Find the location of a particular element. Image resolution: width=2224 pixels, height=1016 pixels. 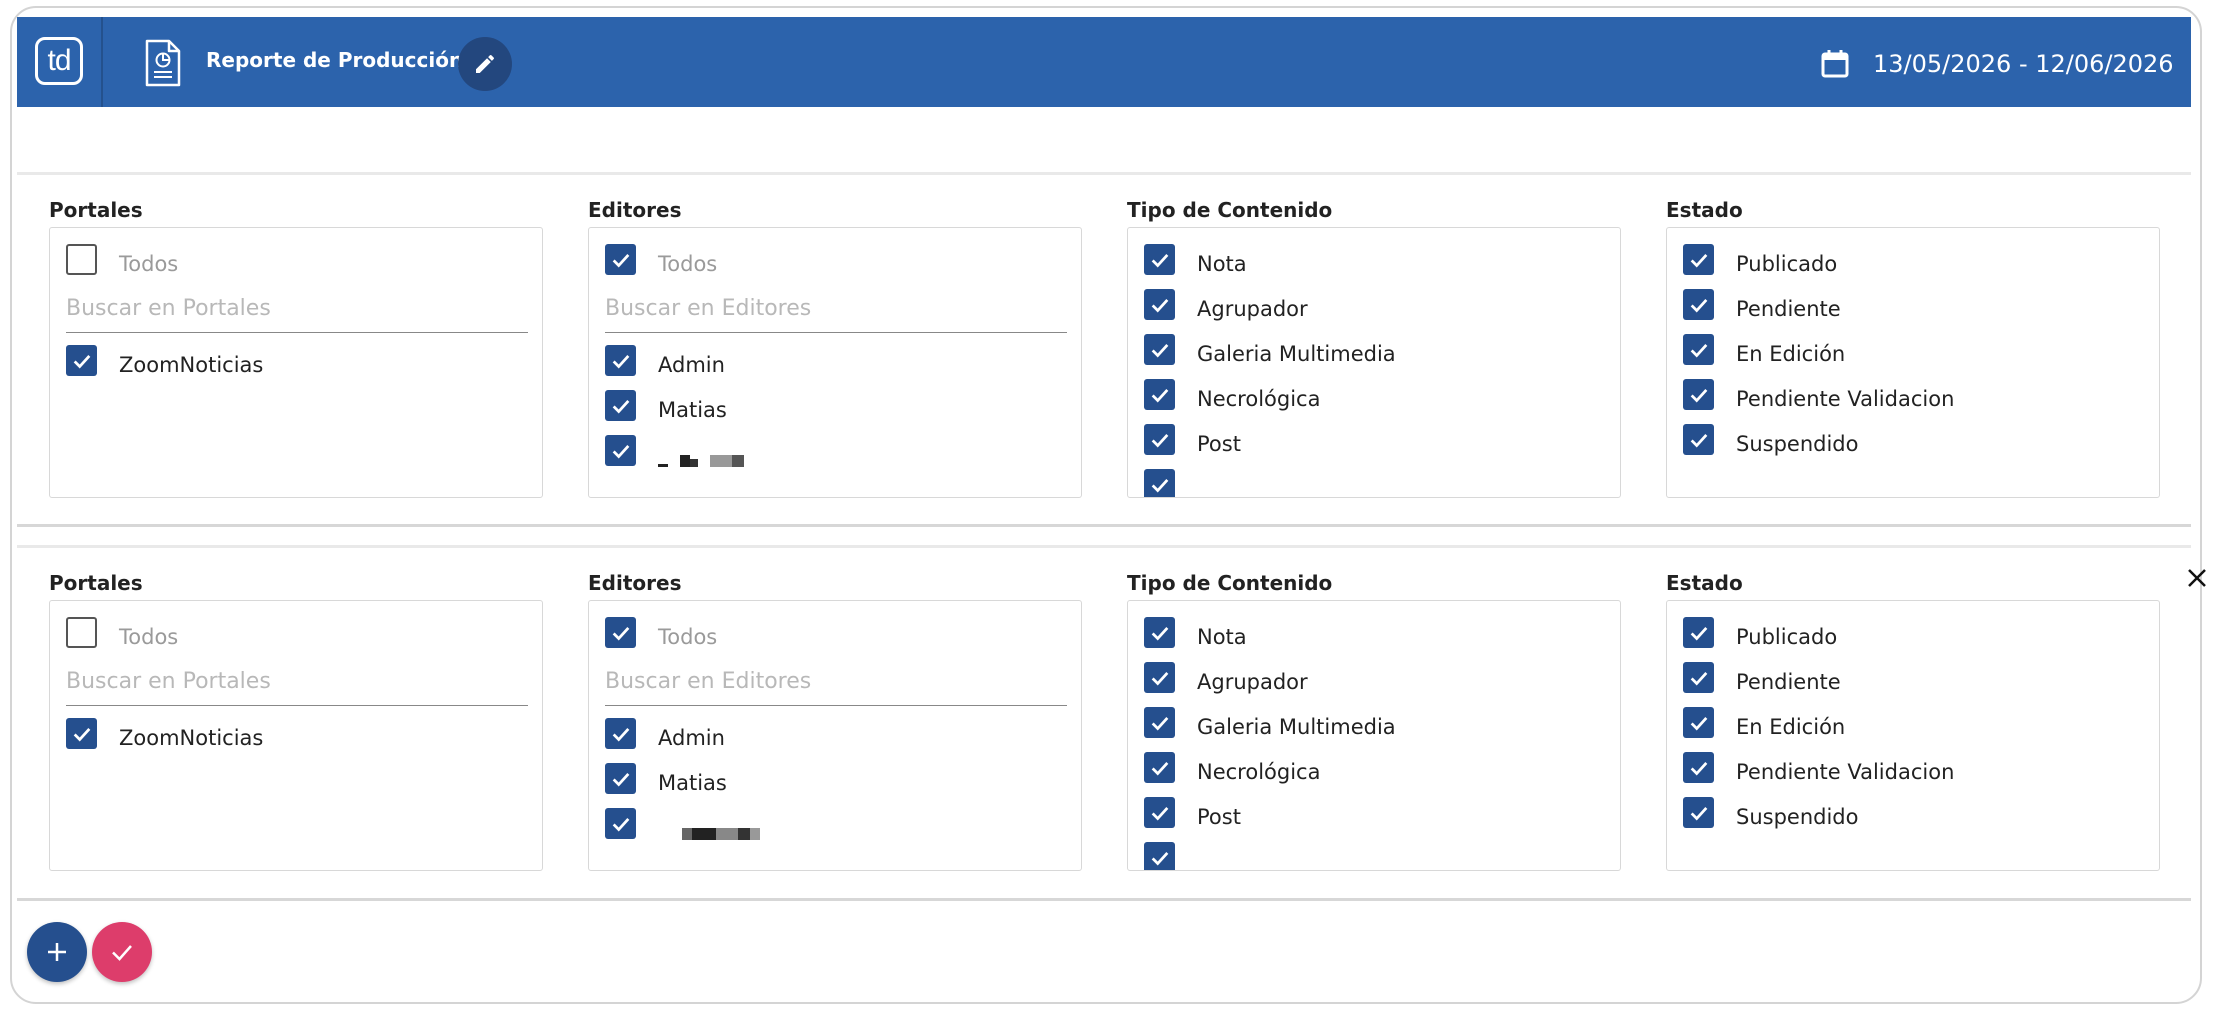

redacted-name is located at coordinates (701, 461).